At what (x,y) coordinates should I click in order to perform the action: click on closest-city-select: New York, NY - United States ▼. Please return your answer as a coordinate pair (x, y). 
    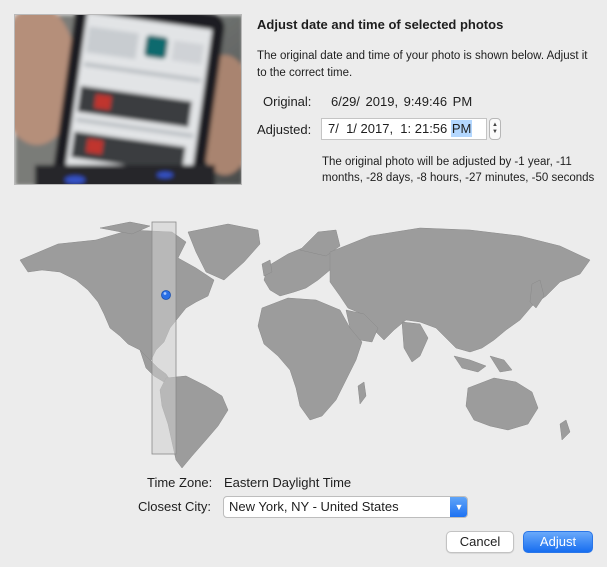
    Looking at the image, I should click on (345, 507).